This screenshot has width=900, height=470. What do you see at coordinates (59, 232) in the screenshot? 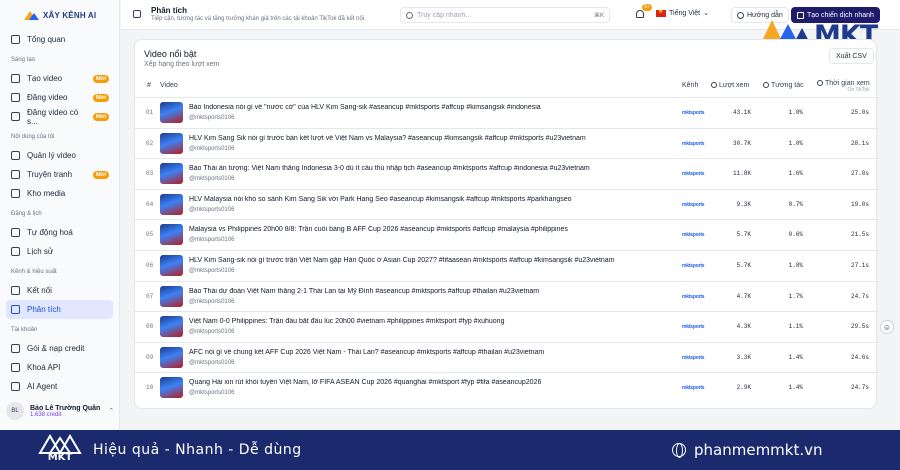
I see `sidebar-item: Tự động hoá` at bounding box center [59, 232].